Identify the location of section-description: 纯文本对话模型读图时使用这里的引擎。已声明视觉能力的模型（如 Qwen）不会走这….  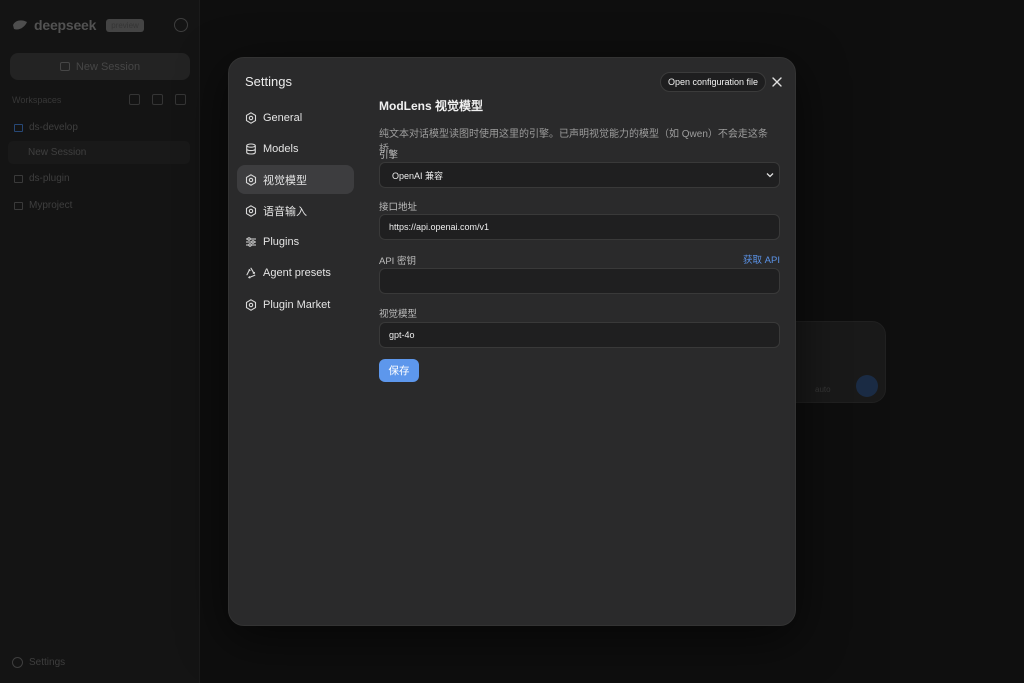
(573, 142).